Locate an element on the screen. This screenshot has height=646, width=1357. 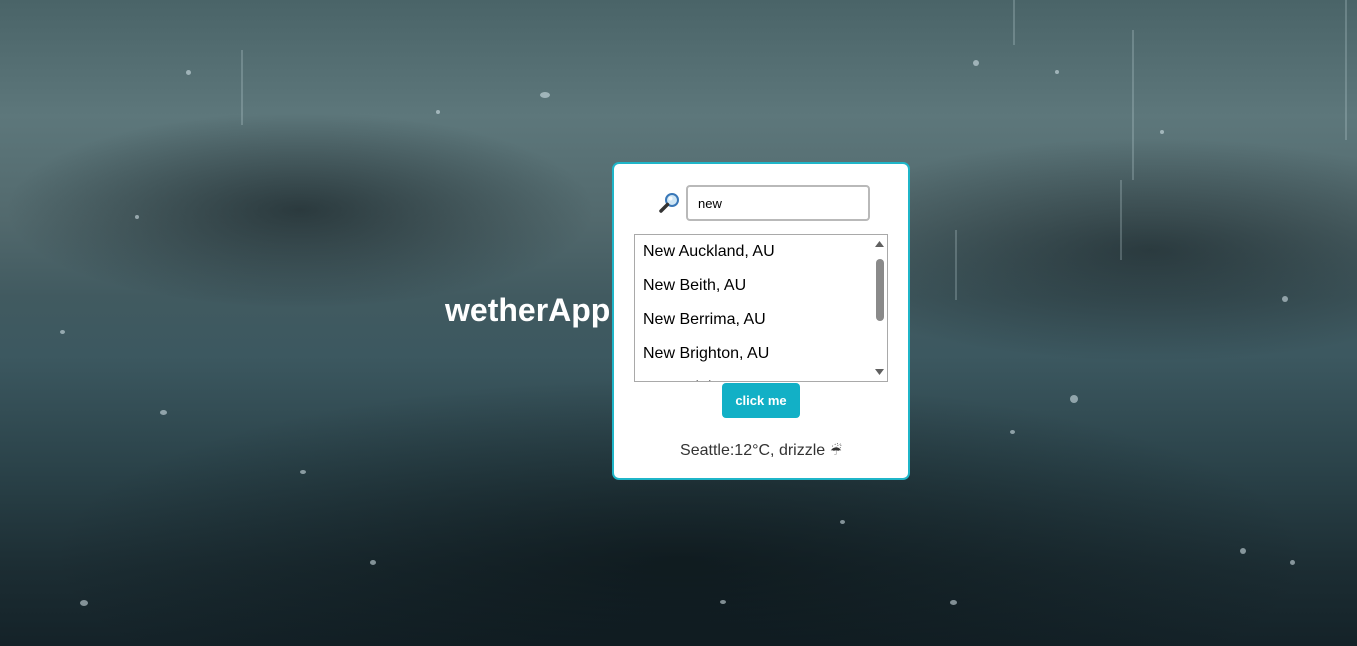
city-search-input is located at coordinates (778, 203).